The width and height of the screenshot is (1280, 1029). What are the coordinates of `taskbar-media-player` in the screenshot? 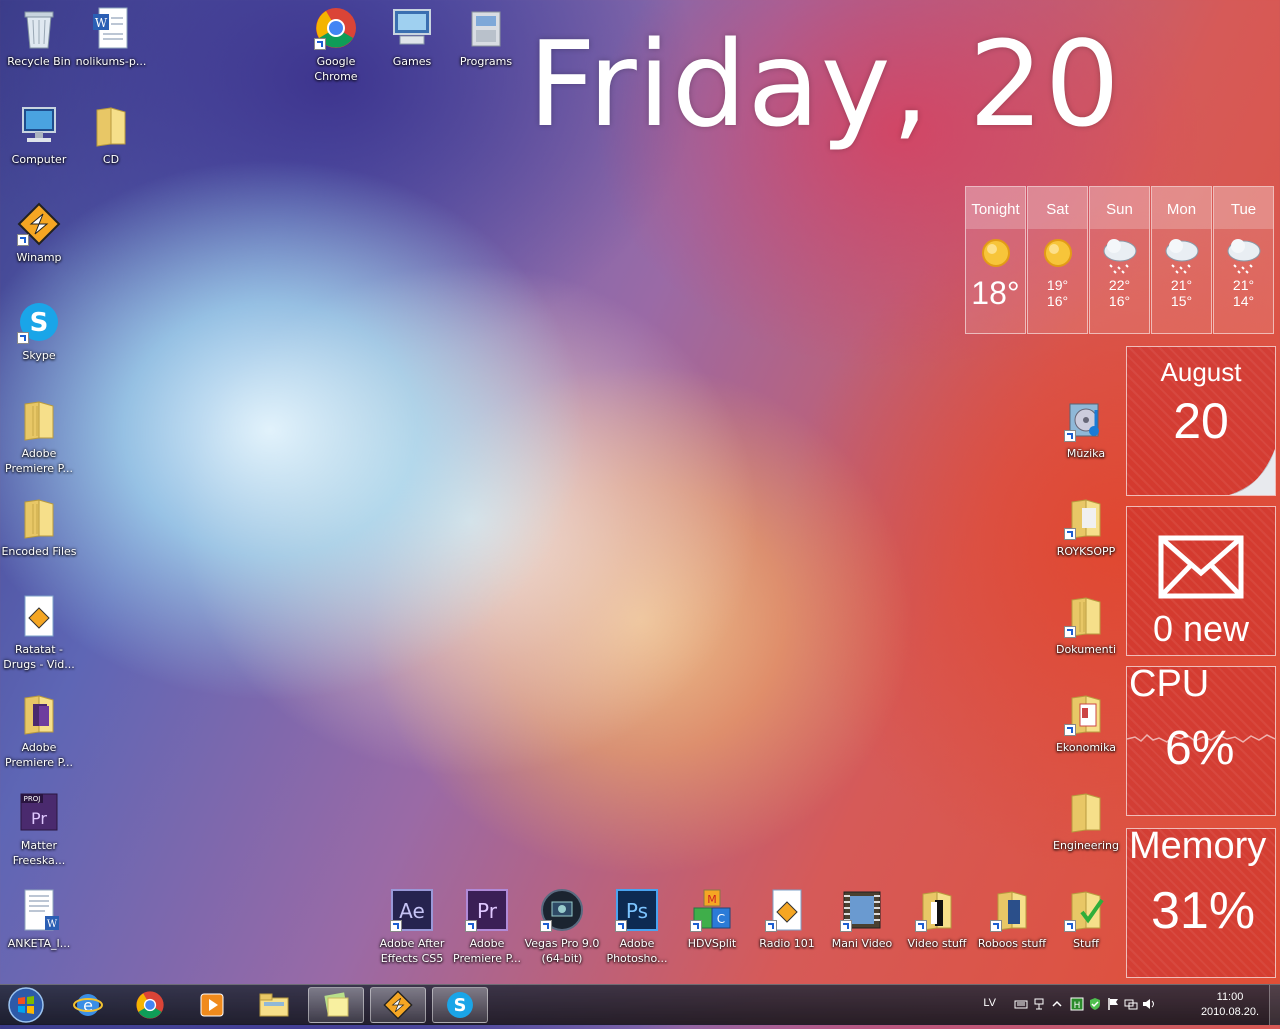 It's located at (212, 1005).